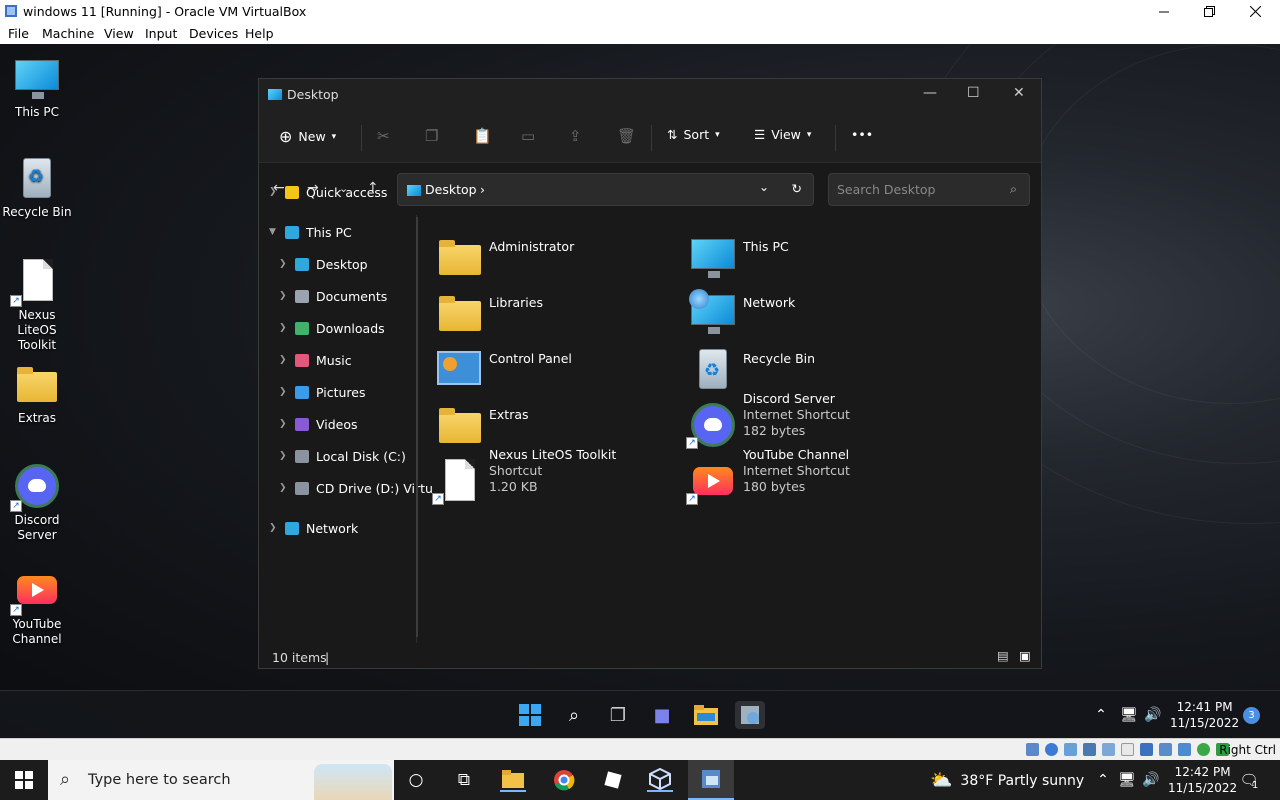 This screenshot has width=1280, height=800. What do you see at coordinates (37, 187) in the screenshot?
I see `desktop-icon-recycle-bin: Recycle Bin` at bounding box center [37, 187].